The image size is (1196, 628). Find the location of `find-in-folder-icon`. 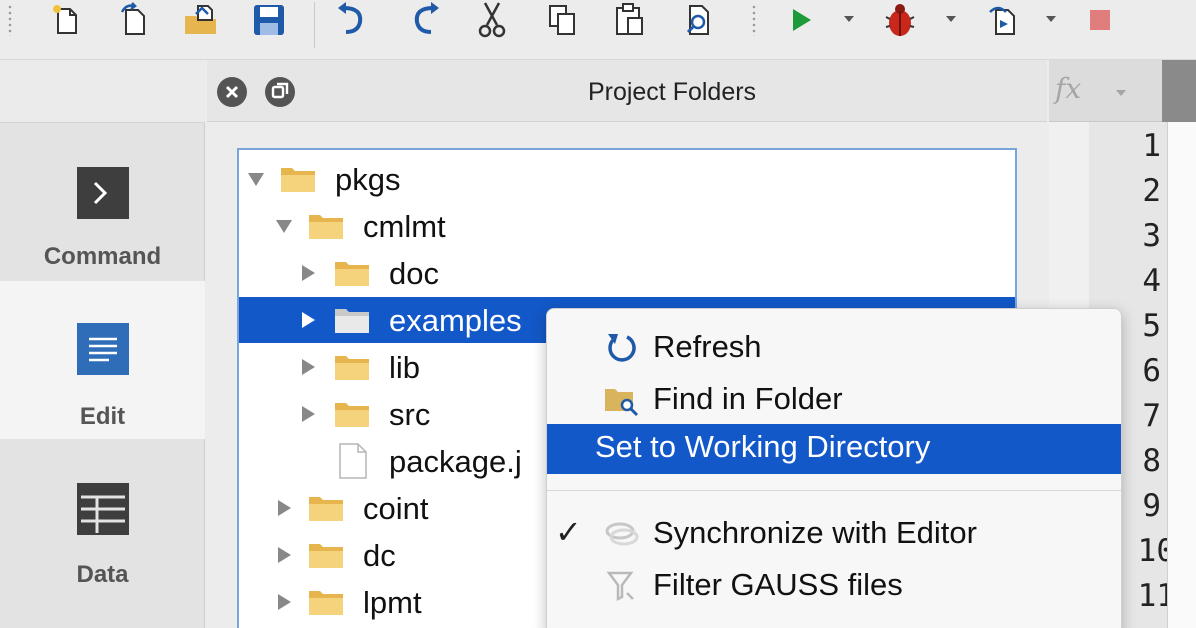

find-in-folder-icon is located at coordinates (622, 400).